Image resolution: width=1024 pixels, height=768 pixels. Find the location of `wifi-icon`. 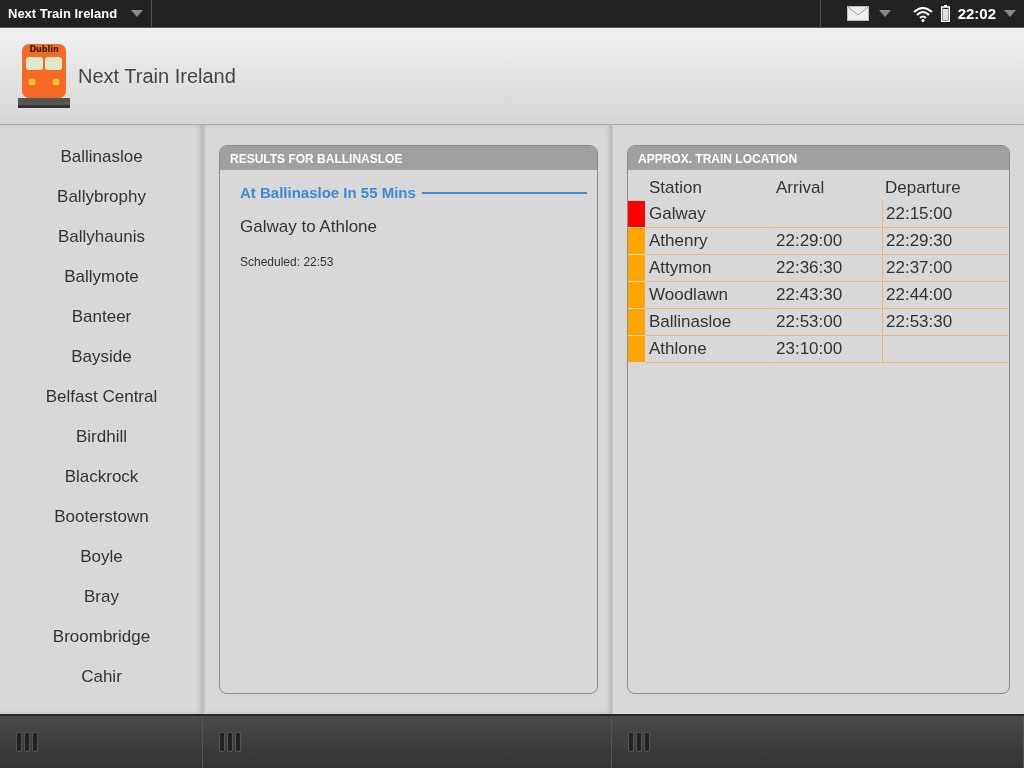

wifi-icon is located at coordinates (922, 13).